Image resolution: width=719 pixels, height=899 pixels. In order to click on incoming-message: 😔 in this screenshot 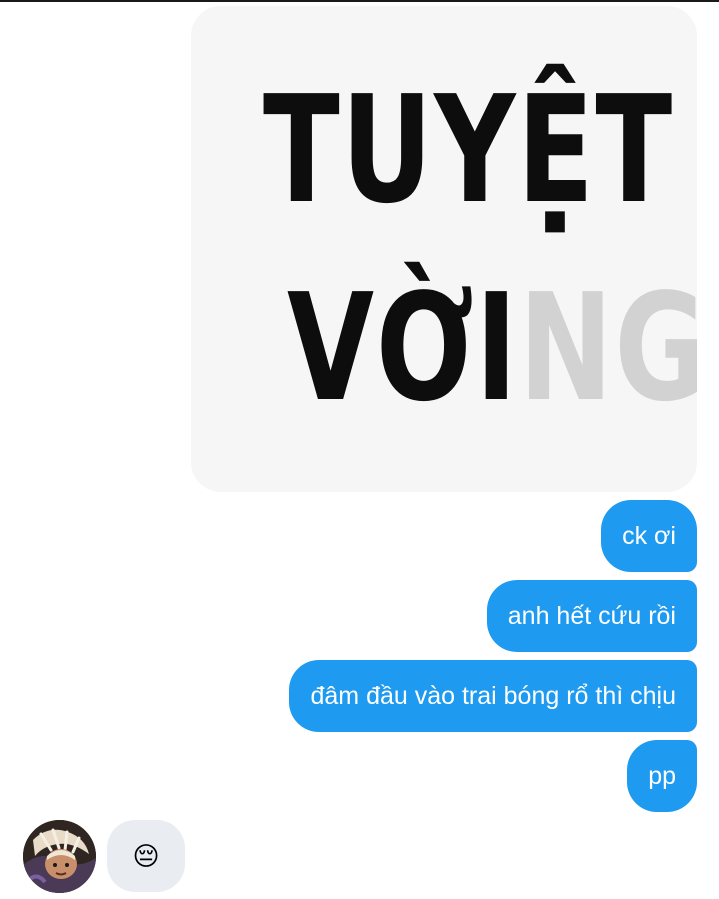, I will do `click(146, 856)`.